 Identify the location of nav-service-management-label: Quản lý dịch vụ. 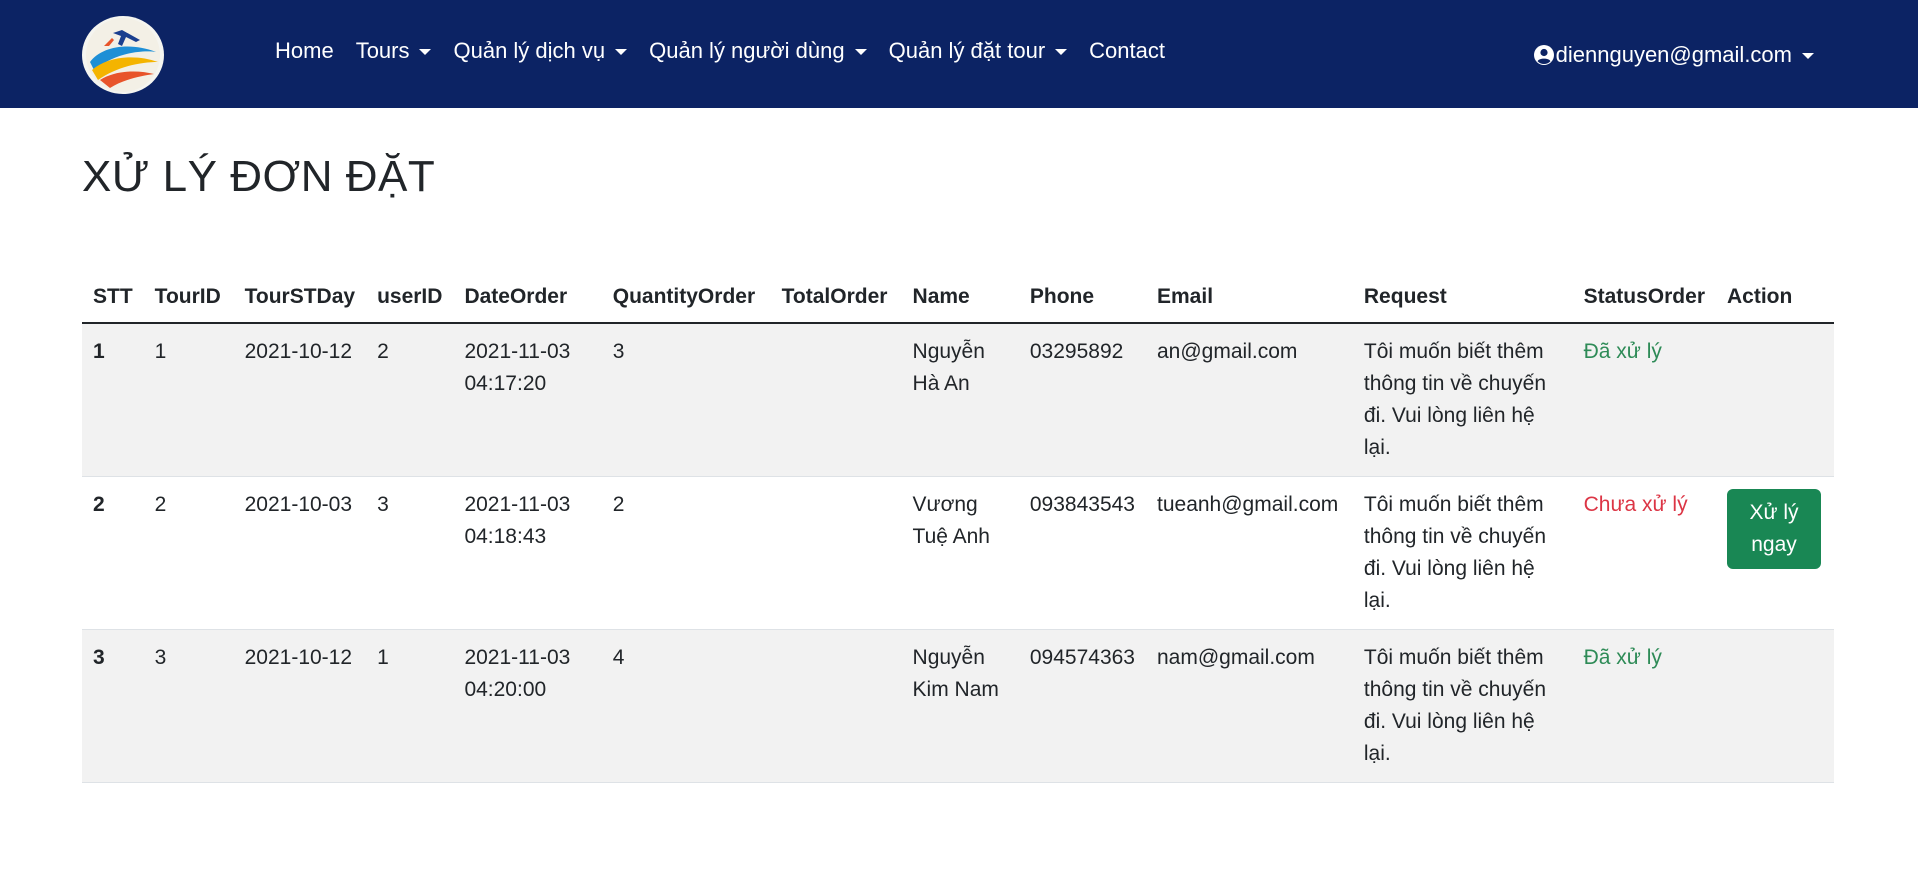
(529, 50).